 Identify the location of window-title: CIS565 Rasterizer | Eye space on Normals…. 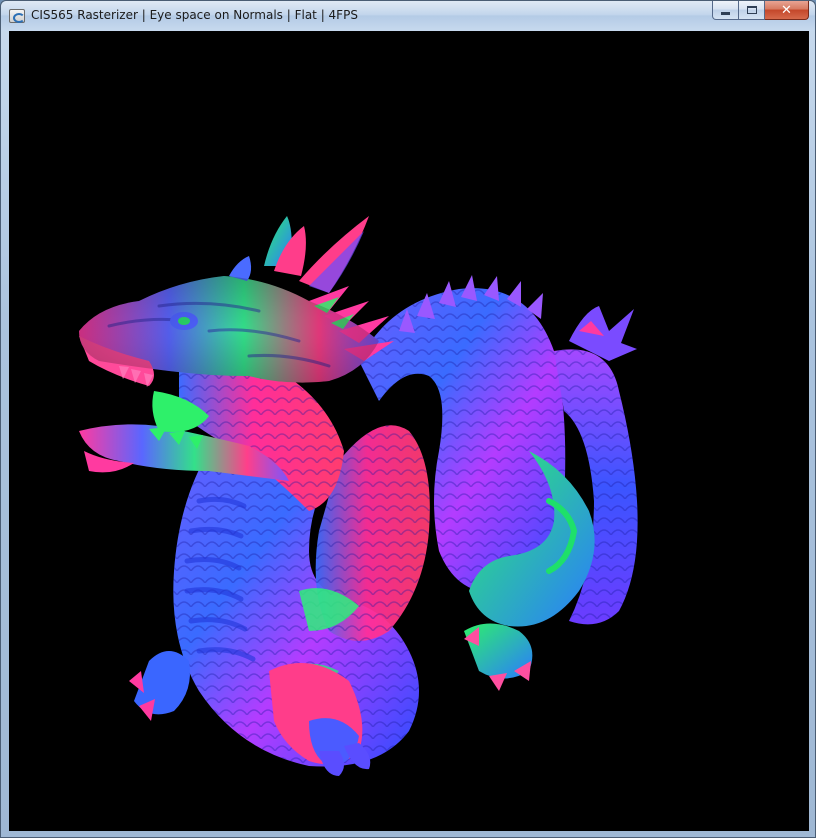
(194, 15).